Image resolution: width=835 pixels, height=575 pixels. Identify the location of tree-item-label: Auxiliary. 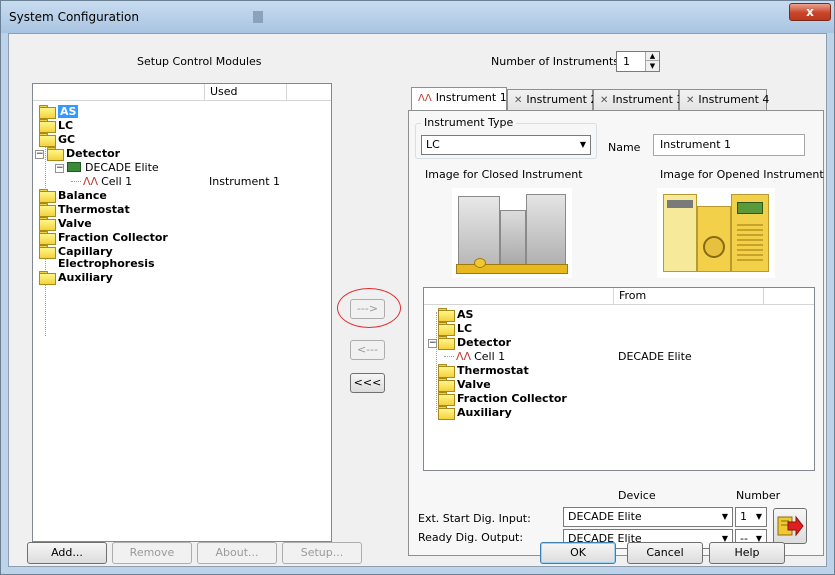
(484, 412).